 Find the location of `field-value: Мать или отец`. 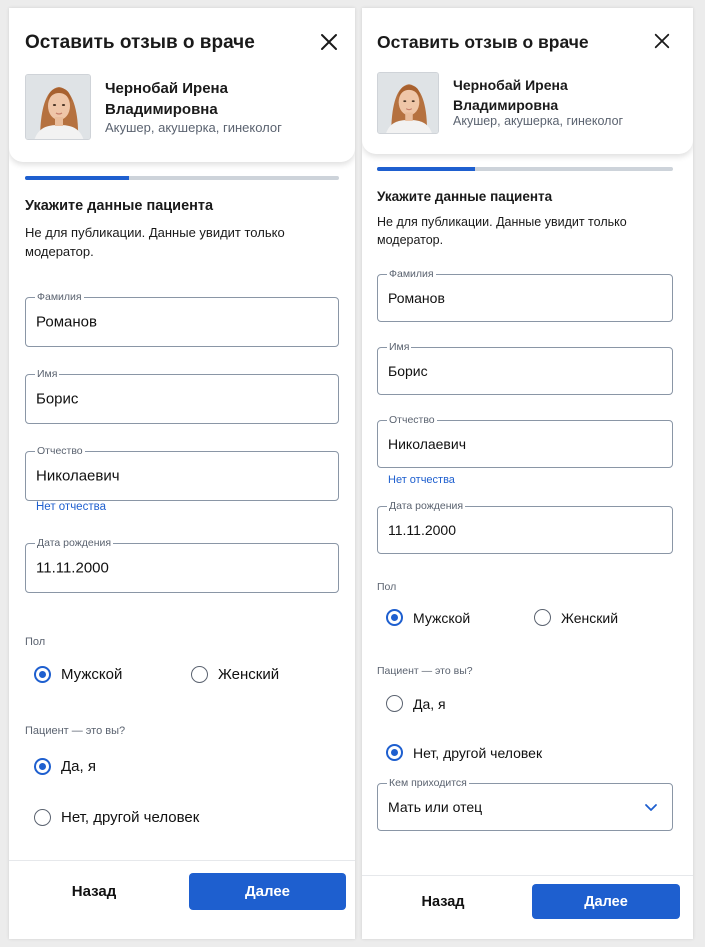

field-value: Мать или отец is located at coordinates (435, 807).